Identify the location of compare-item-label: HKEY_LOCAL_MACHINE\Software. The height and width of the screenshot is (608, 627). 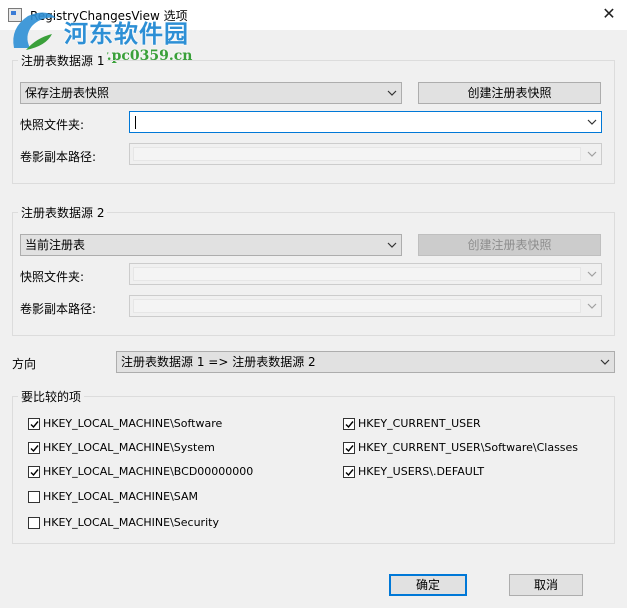
(132, 423).